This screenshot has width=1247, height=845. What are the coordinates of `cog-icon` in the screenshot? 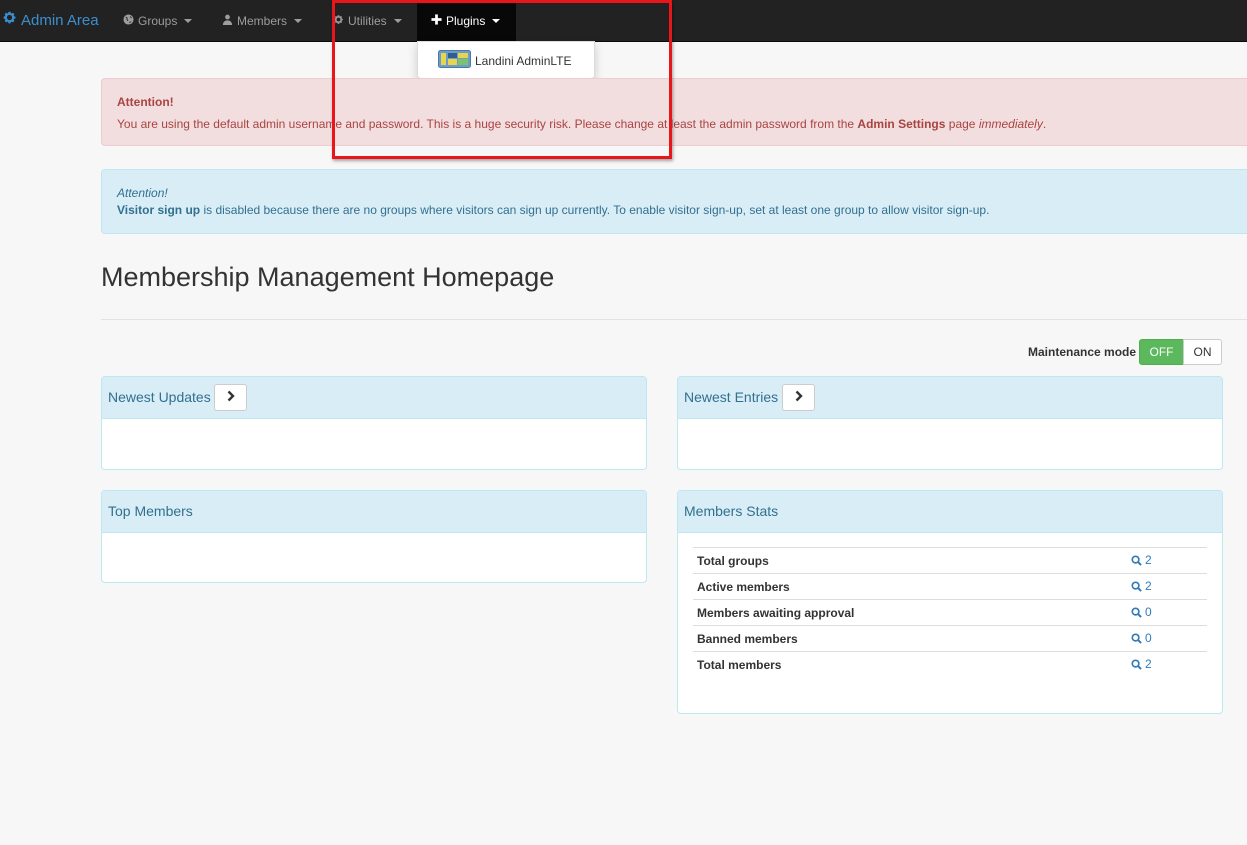 It's located at (338, 21).